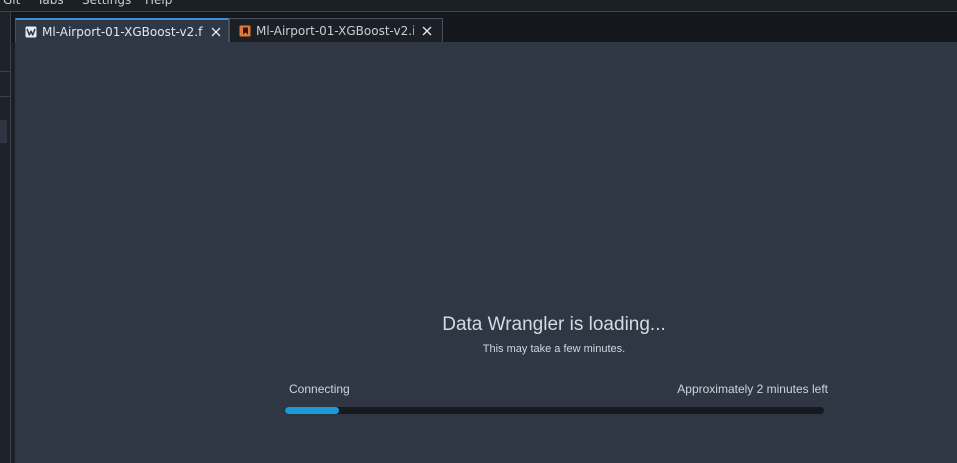 The image size is (957, 463). I want to click on progress-bar-fill, so click(312, 410).